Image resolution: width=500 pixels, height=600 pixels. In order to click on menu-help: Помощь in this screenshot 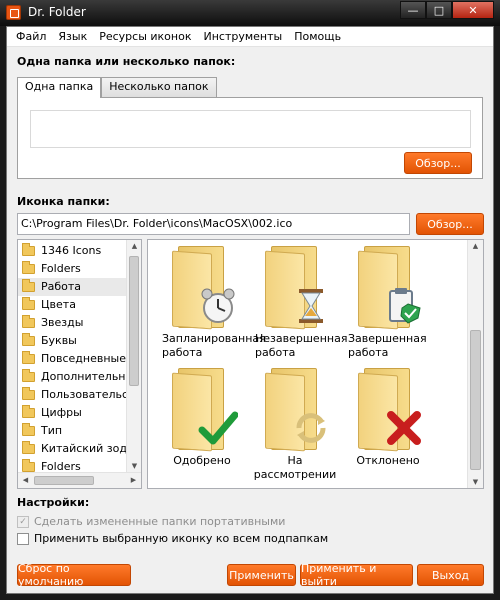, I will do `click(317, 36)`.